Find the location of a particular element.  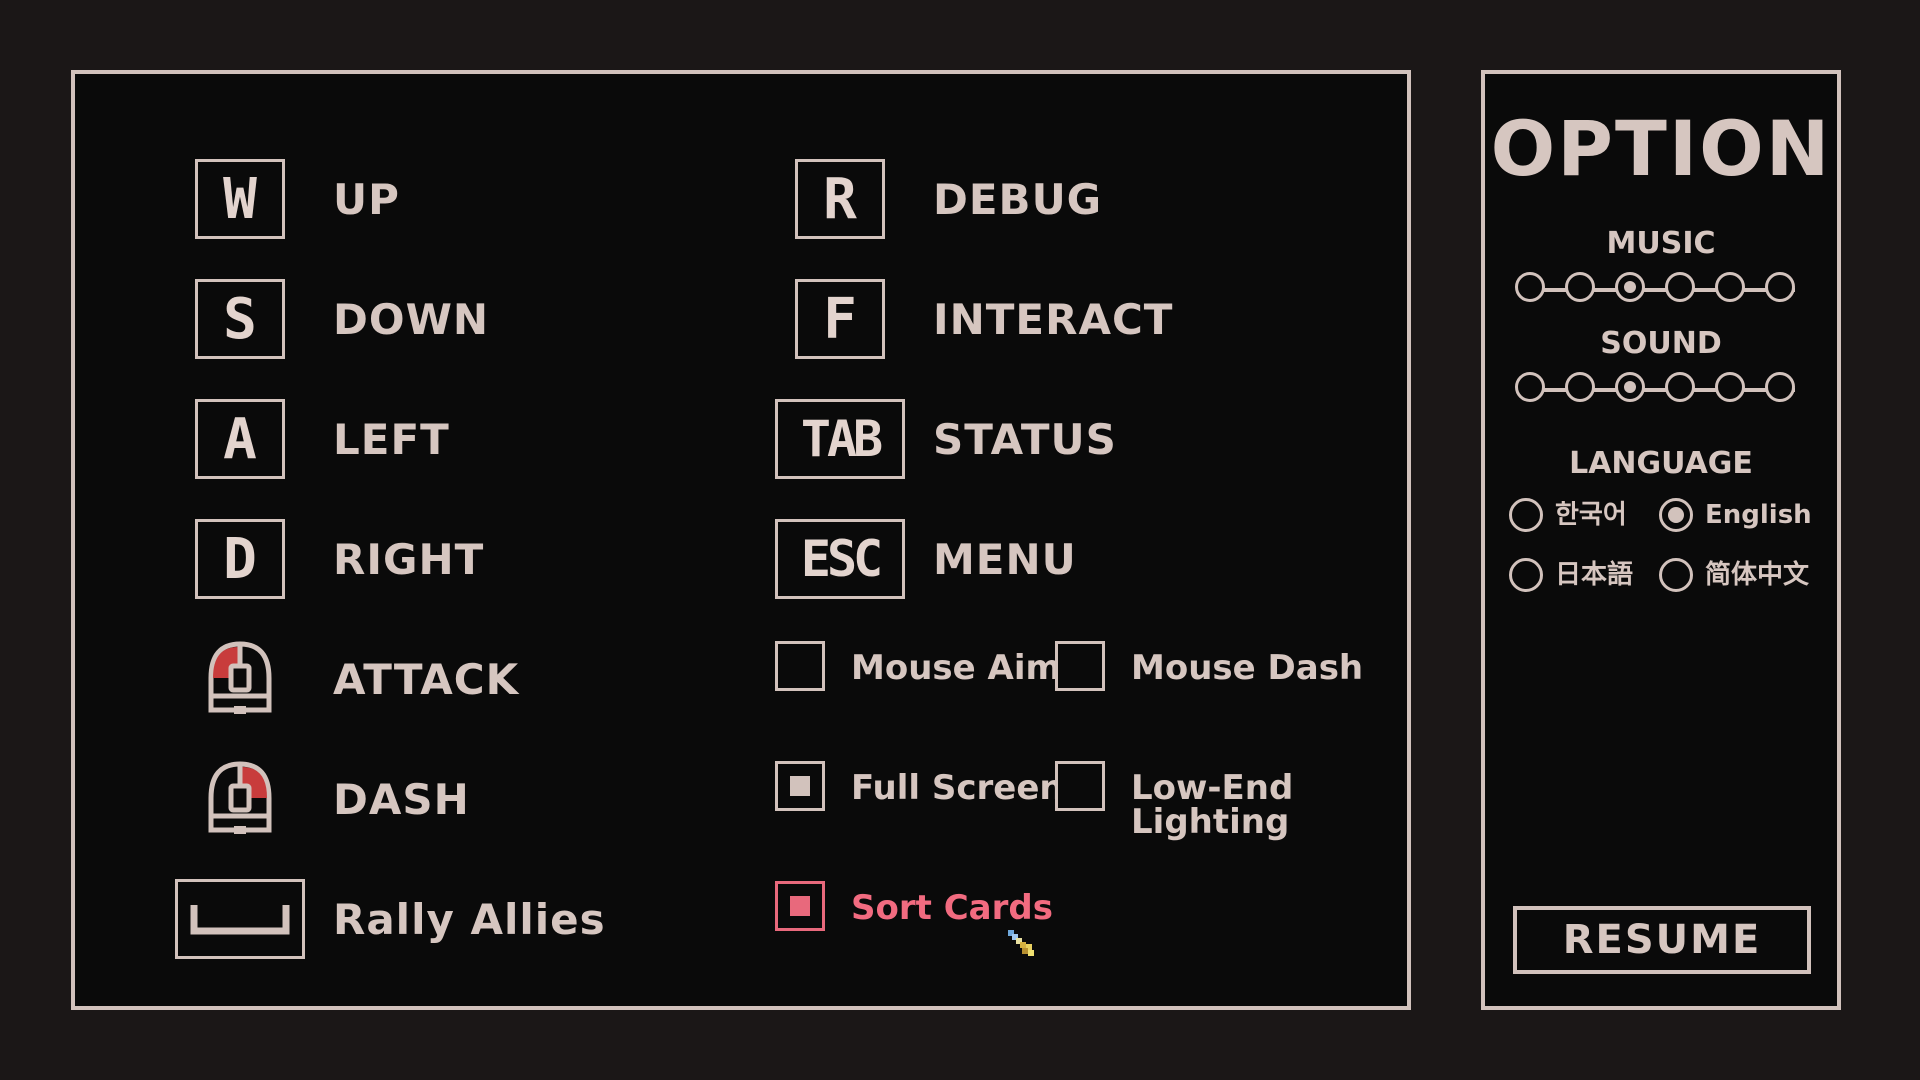

action-label-debug: DEBUG is located at coordinates (1018, 199).